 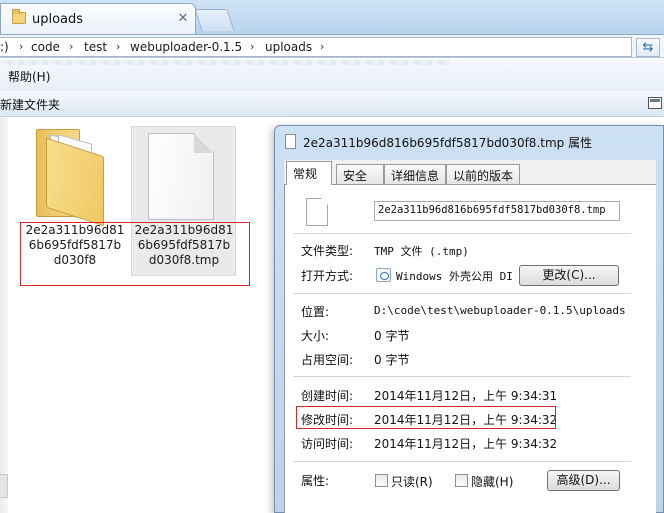 What do you see at coordinates (95, 47) in the screenshot?
I see `breadcrumb-test: test` at bounding box center [95, 47].